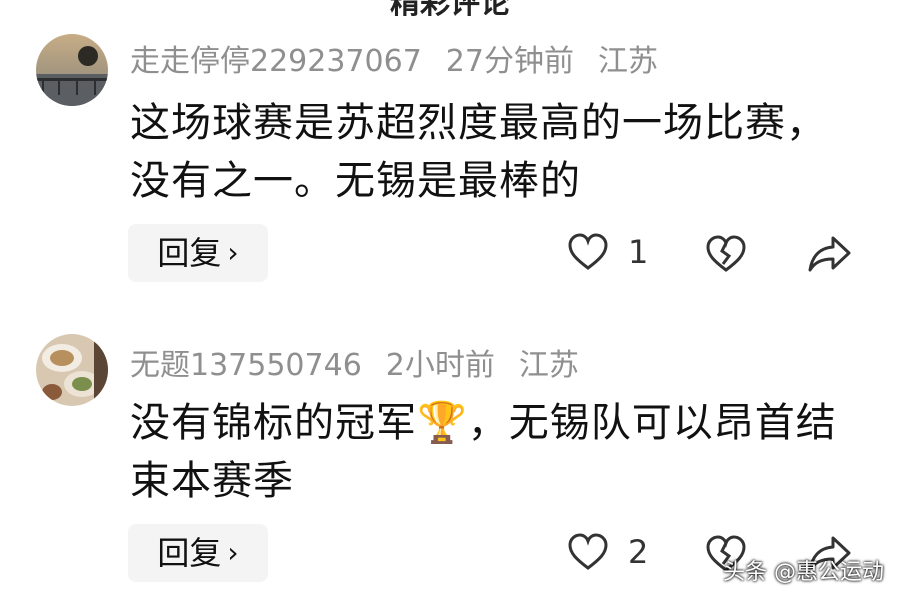 This screenshot has height=600, width=900. Describe the element at coordinates (478, 152) in the screenshot. I see `comment-text: 这场球赛是苏超烈度最高的一场比赛，没有之一。无锡是最棒的` at that location.